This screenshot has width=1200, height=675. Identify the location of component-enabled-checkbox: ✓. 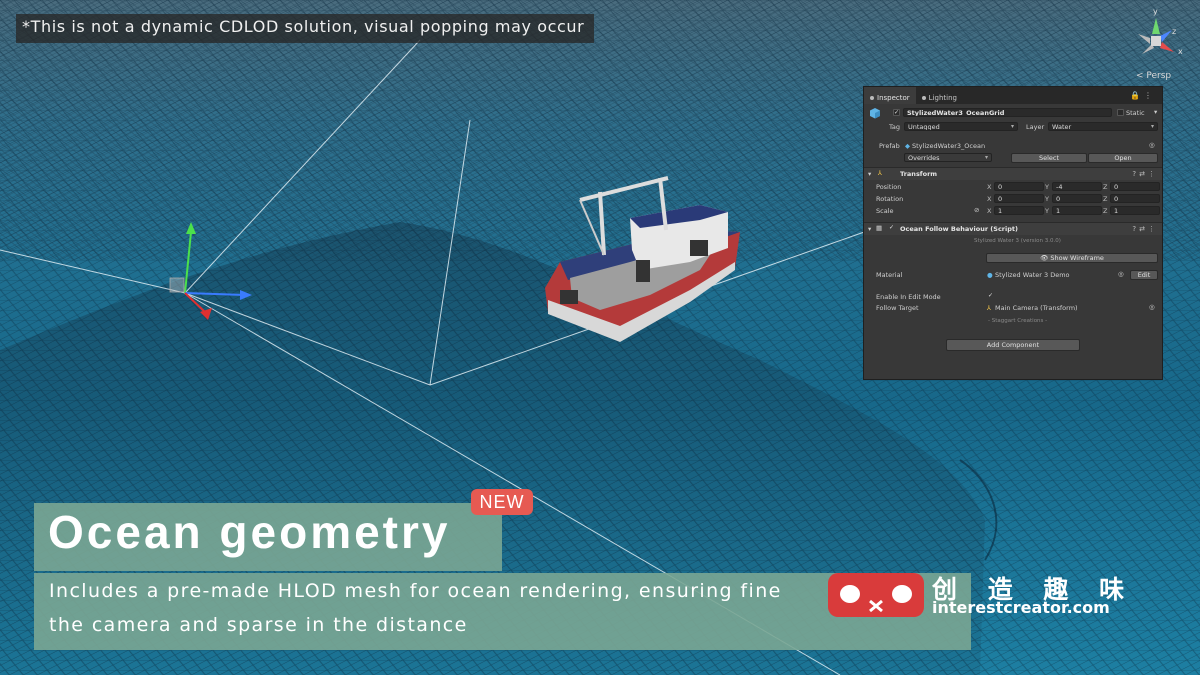
(891, 228).